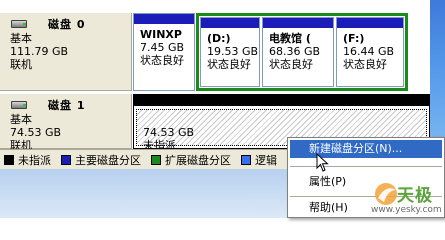  I want to click on partition-size: 16.44 GB, so click(369, 51).